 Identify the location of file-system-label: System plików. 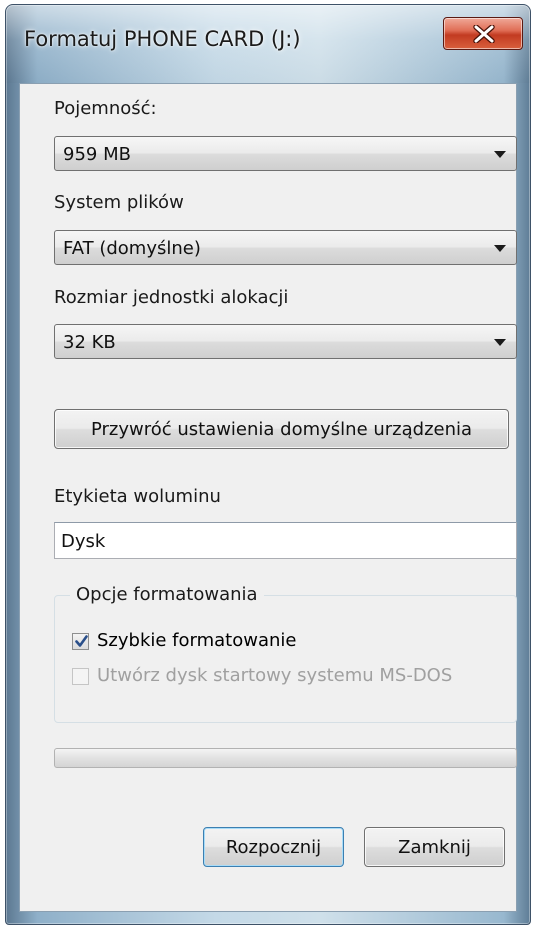
(119, 202).